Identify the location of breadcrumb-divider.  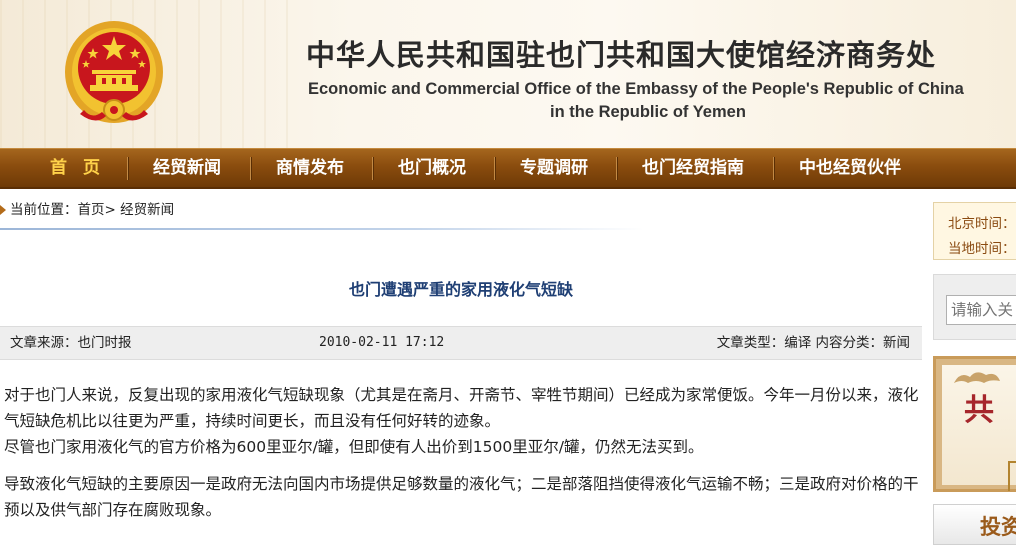
(460, 229).